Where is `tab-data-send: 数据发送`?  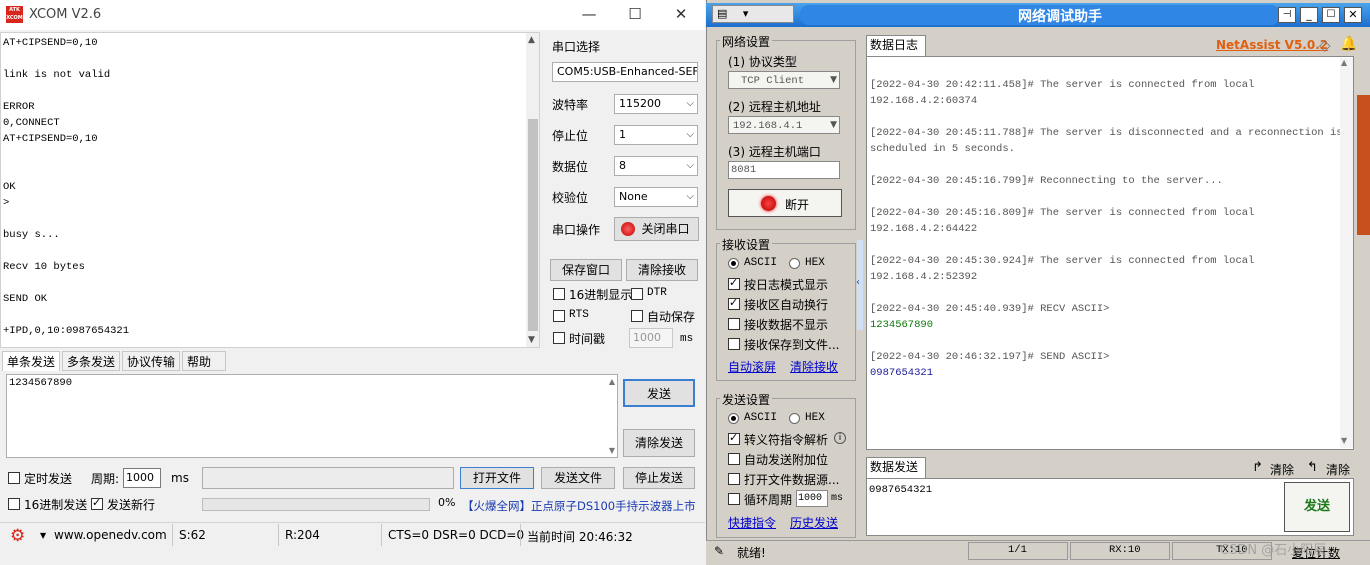
tab-data-send: 数据发送 is located at coordinates (896, 467).